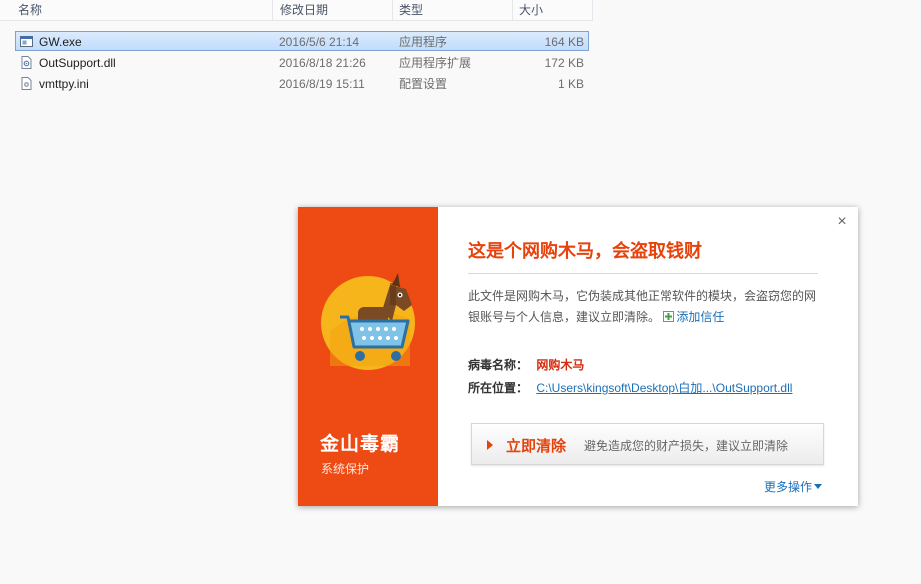 This screenshot has height=584, width=921. What do you see at coordinates (570, 84) in the screenshot?
I see `file-size: 1 KB` at bounding box center [570, 84].